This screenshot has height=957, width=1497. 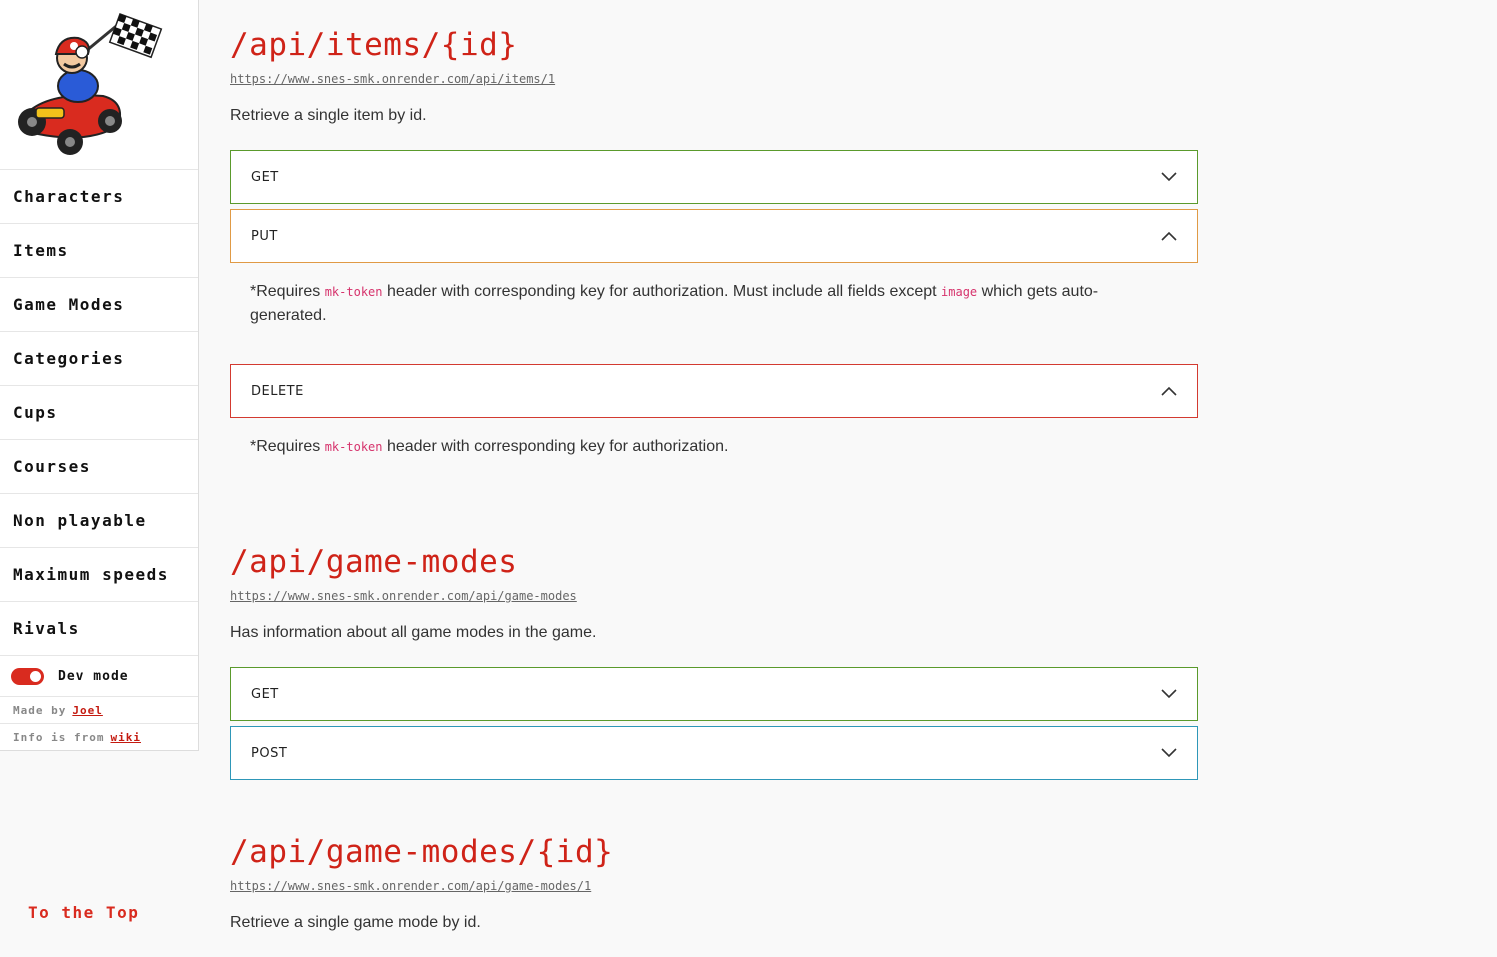 I want to click on dev-mode-label: Dev mode, so click(x=93, y=676).